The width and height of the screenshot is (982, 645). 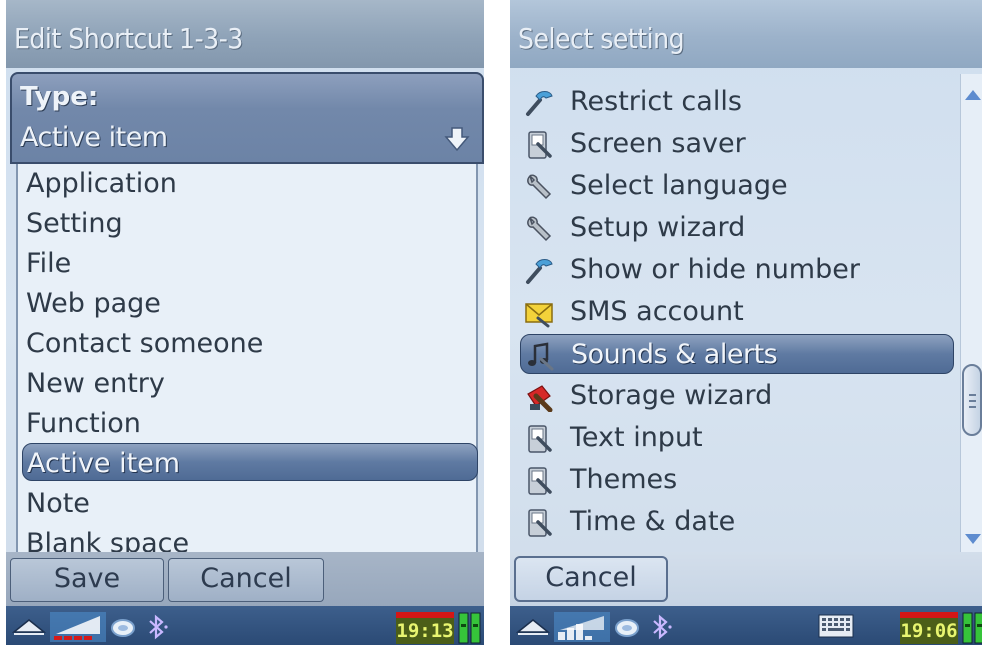 I want to click on scroll-up-icon, so click(x=973, y=95).